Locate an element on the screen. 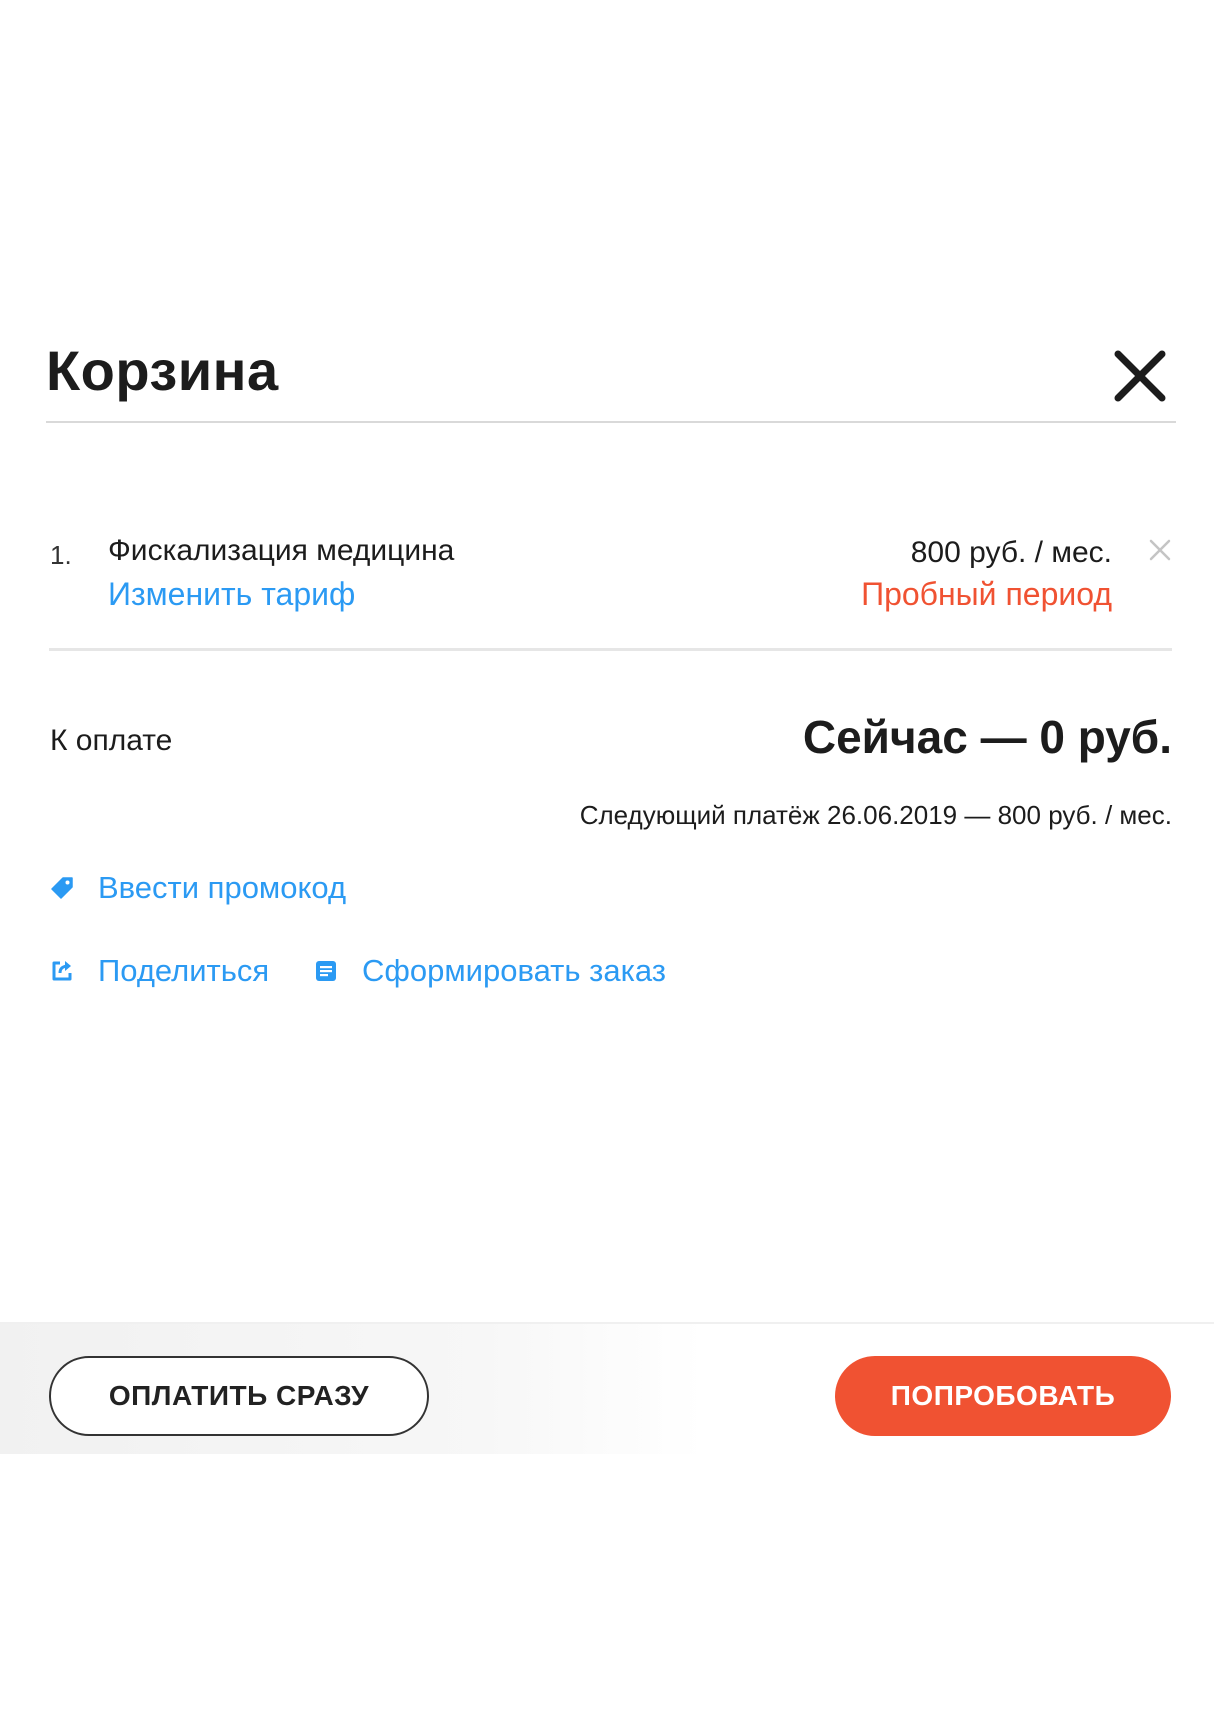  item-name: Фискализация медицина is located at coordinates (281, 550).